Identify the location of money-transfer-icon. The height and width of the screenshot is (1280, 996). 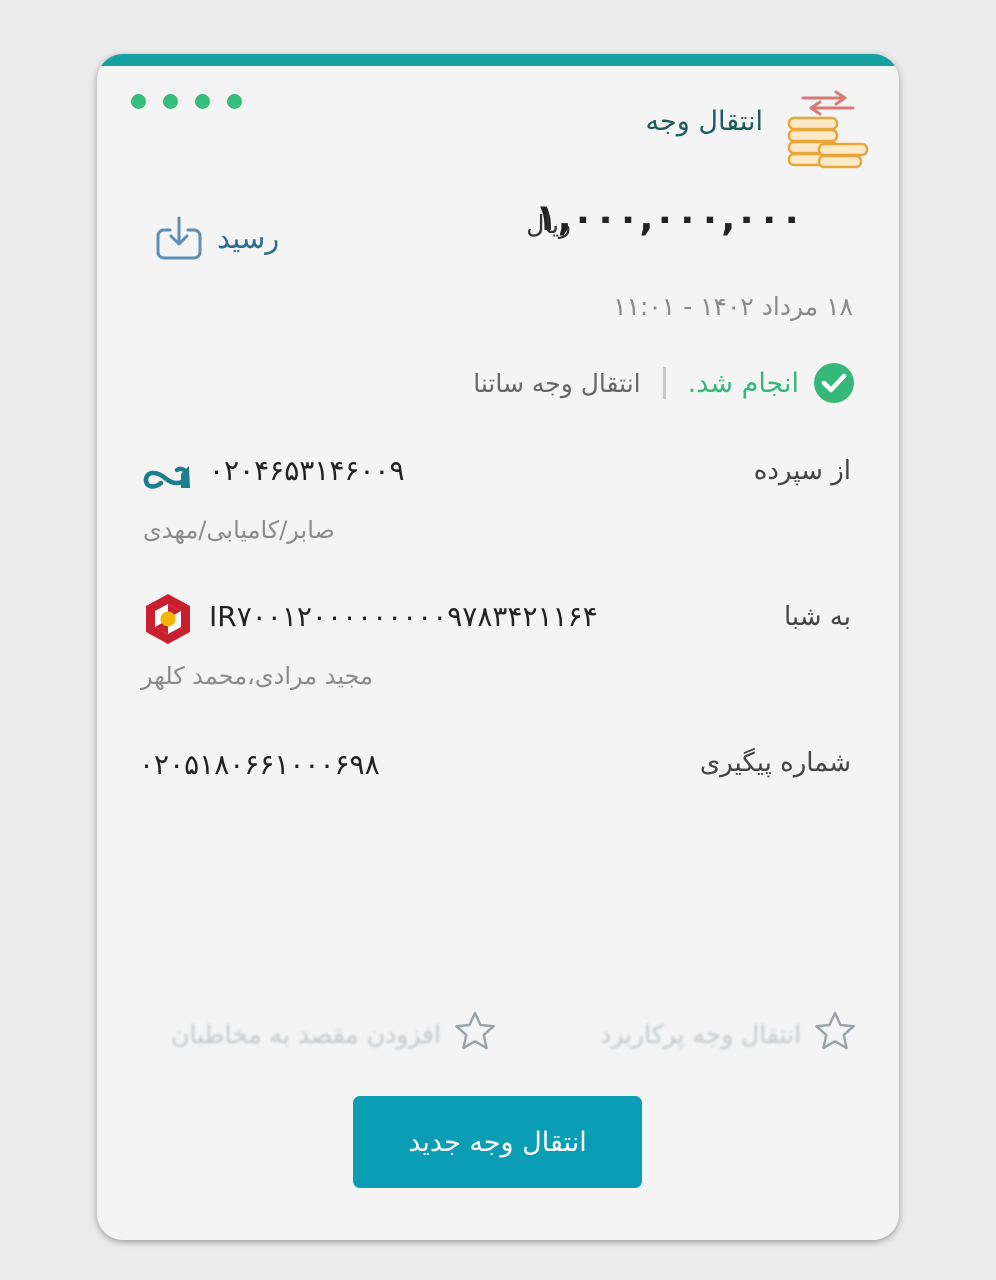
(828, 129).